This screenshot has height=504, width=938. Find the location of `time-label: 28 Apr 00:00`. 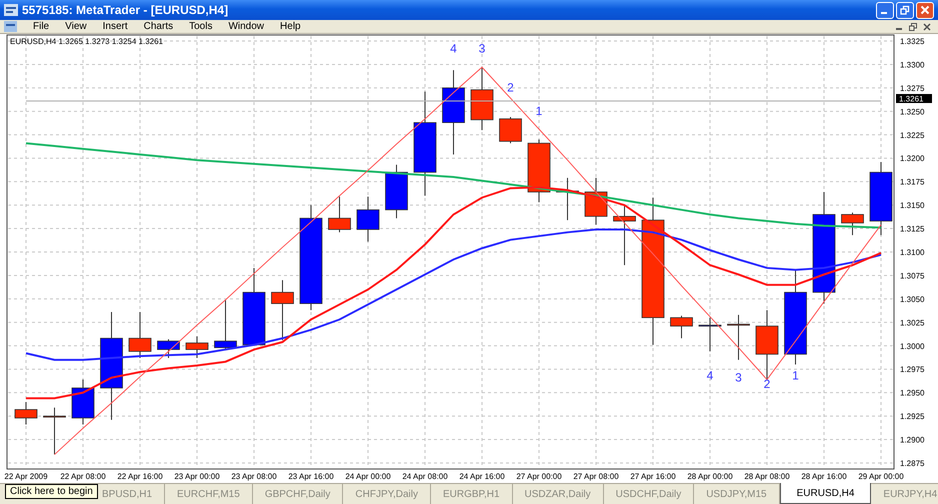

time-label: 28 Apr 00:00 is located at coordinates (710, 476).